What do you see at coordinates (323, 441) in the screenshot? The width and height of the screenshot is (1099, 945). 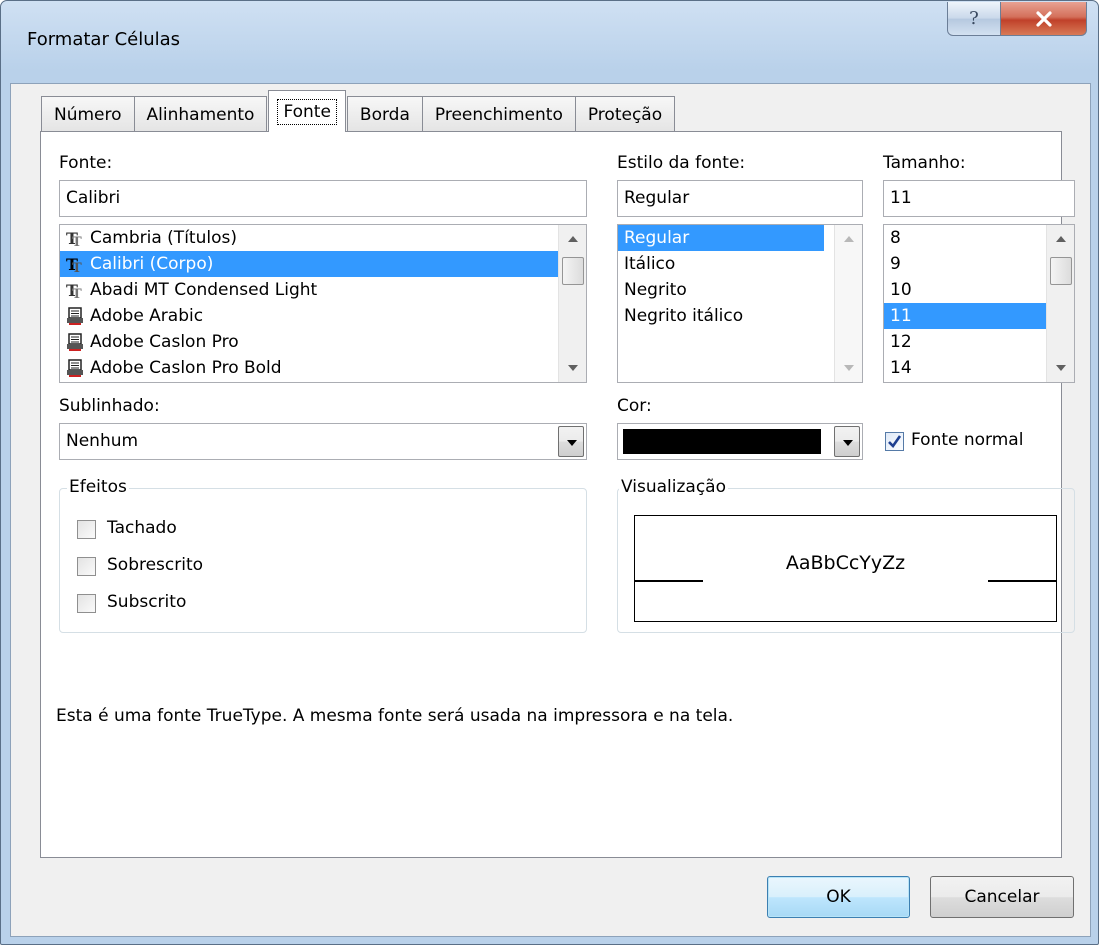 I see `underline-select: Nenhum` at bounding box center [323, 441].